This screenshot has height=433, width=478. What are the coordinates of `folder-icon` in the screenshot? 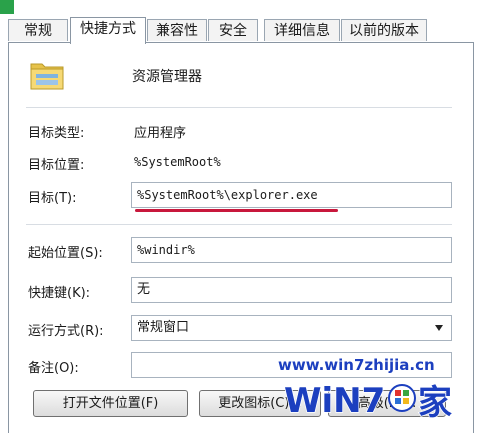 It's located at (47, 75).